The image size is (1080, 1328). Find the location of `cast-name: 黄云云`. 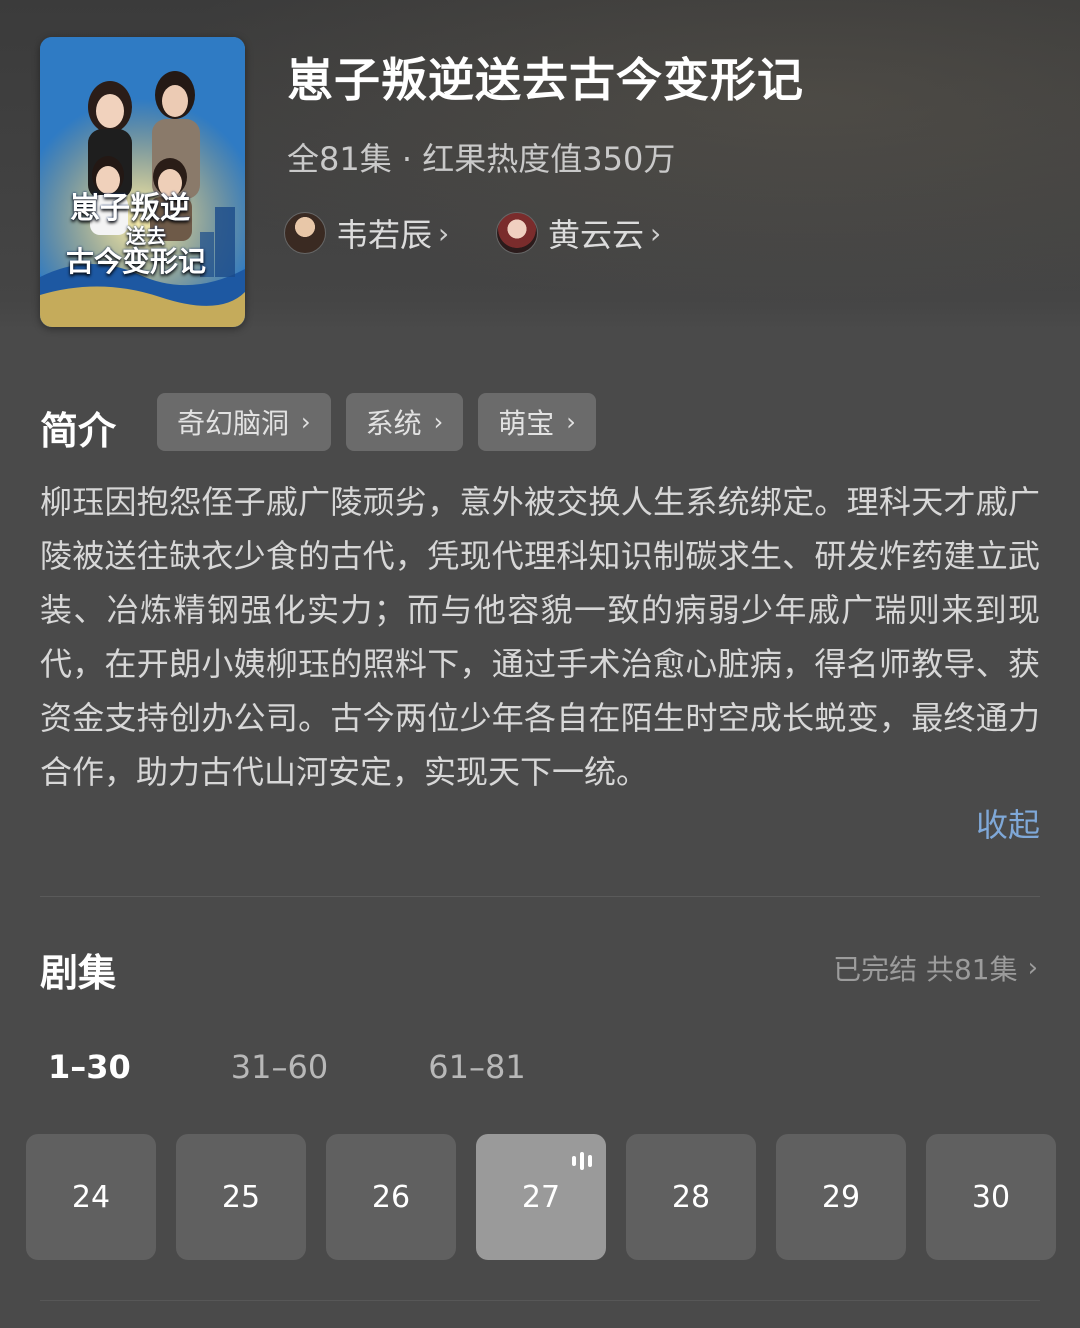

cast-name: 黄云云 is located at coordinates (596, 235).